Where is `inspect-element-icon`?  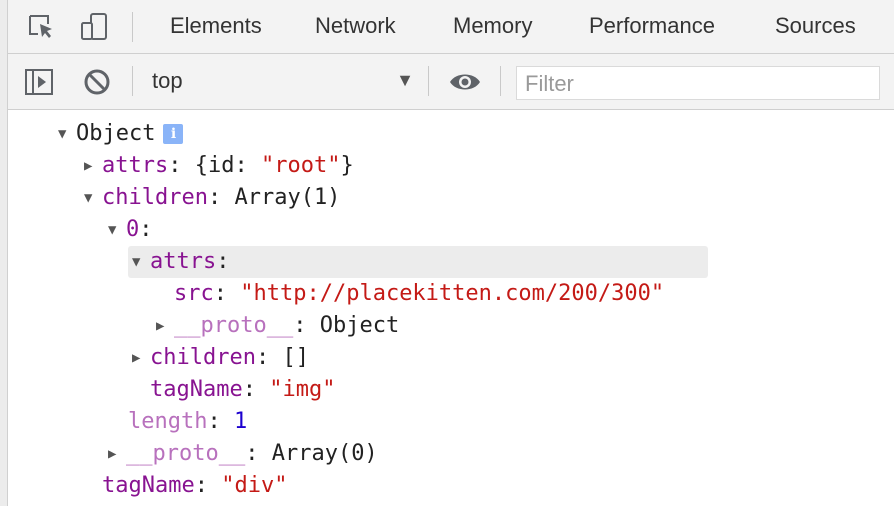 inspect-element-icon is located at coordinates (42, 27).